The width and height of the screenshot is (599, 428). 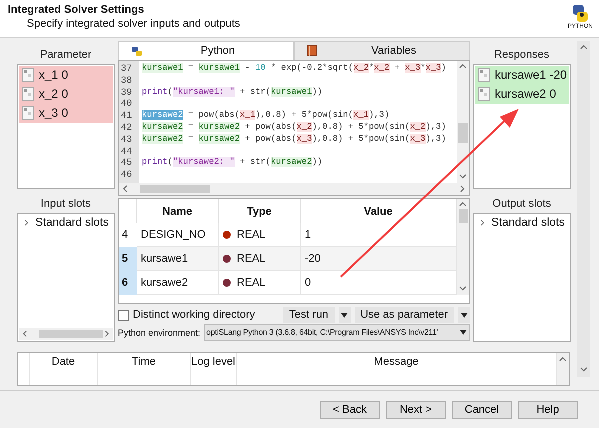 What do you see at coordinates (127, 128) in the screenshot?
I see `line-number: 42` at bounding box center [127, 128].